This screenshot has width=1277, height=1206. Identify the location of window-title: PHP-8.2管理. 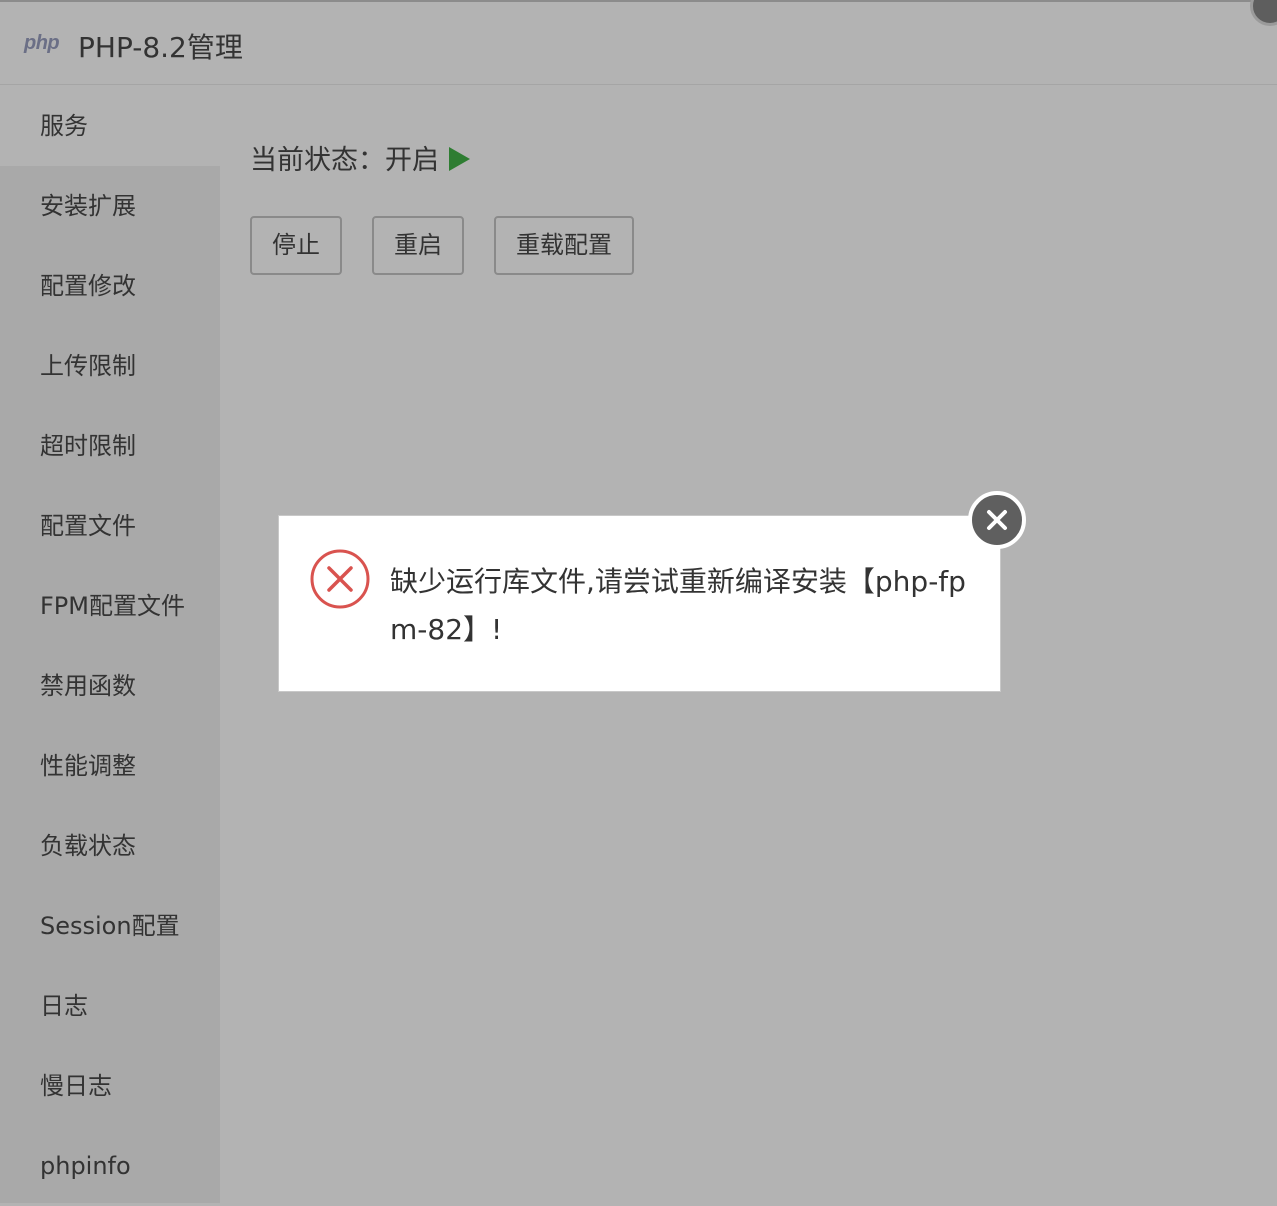
(160, 47).